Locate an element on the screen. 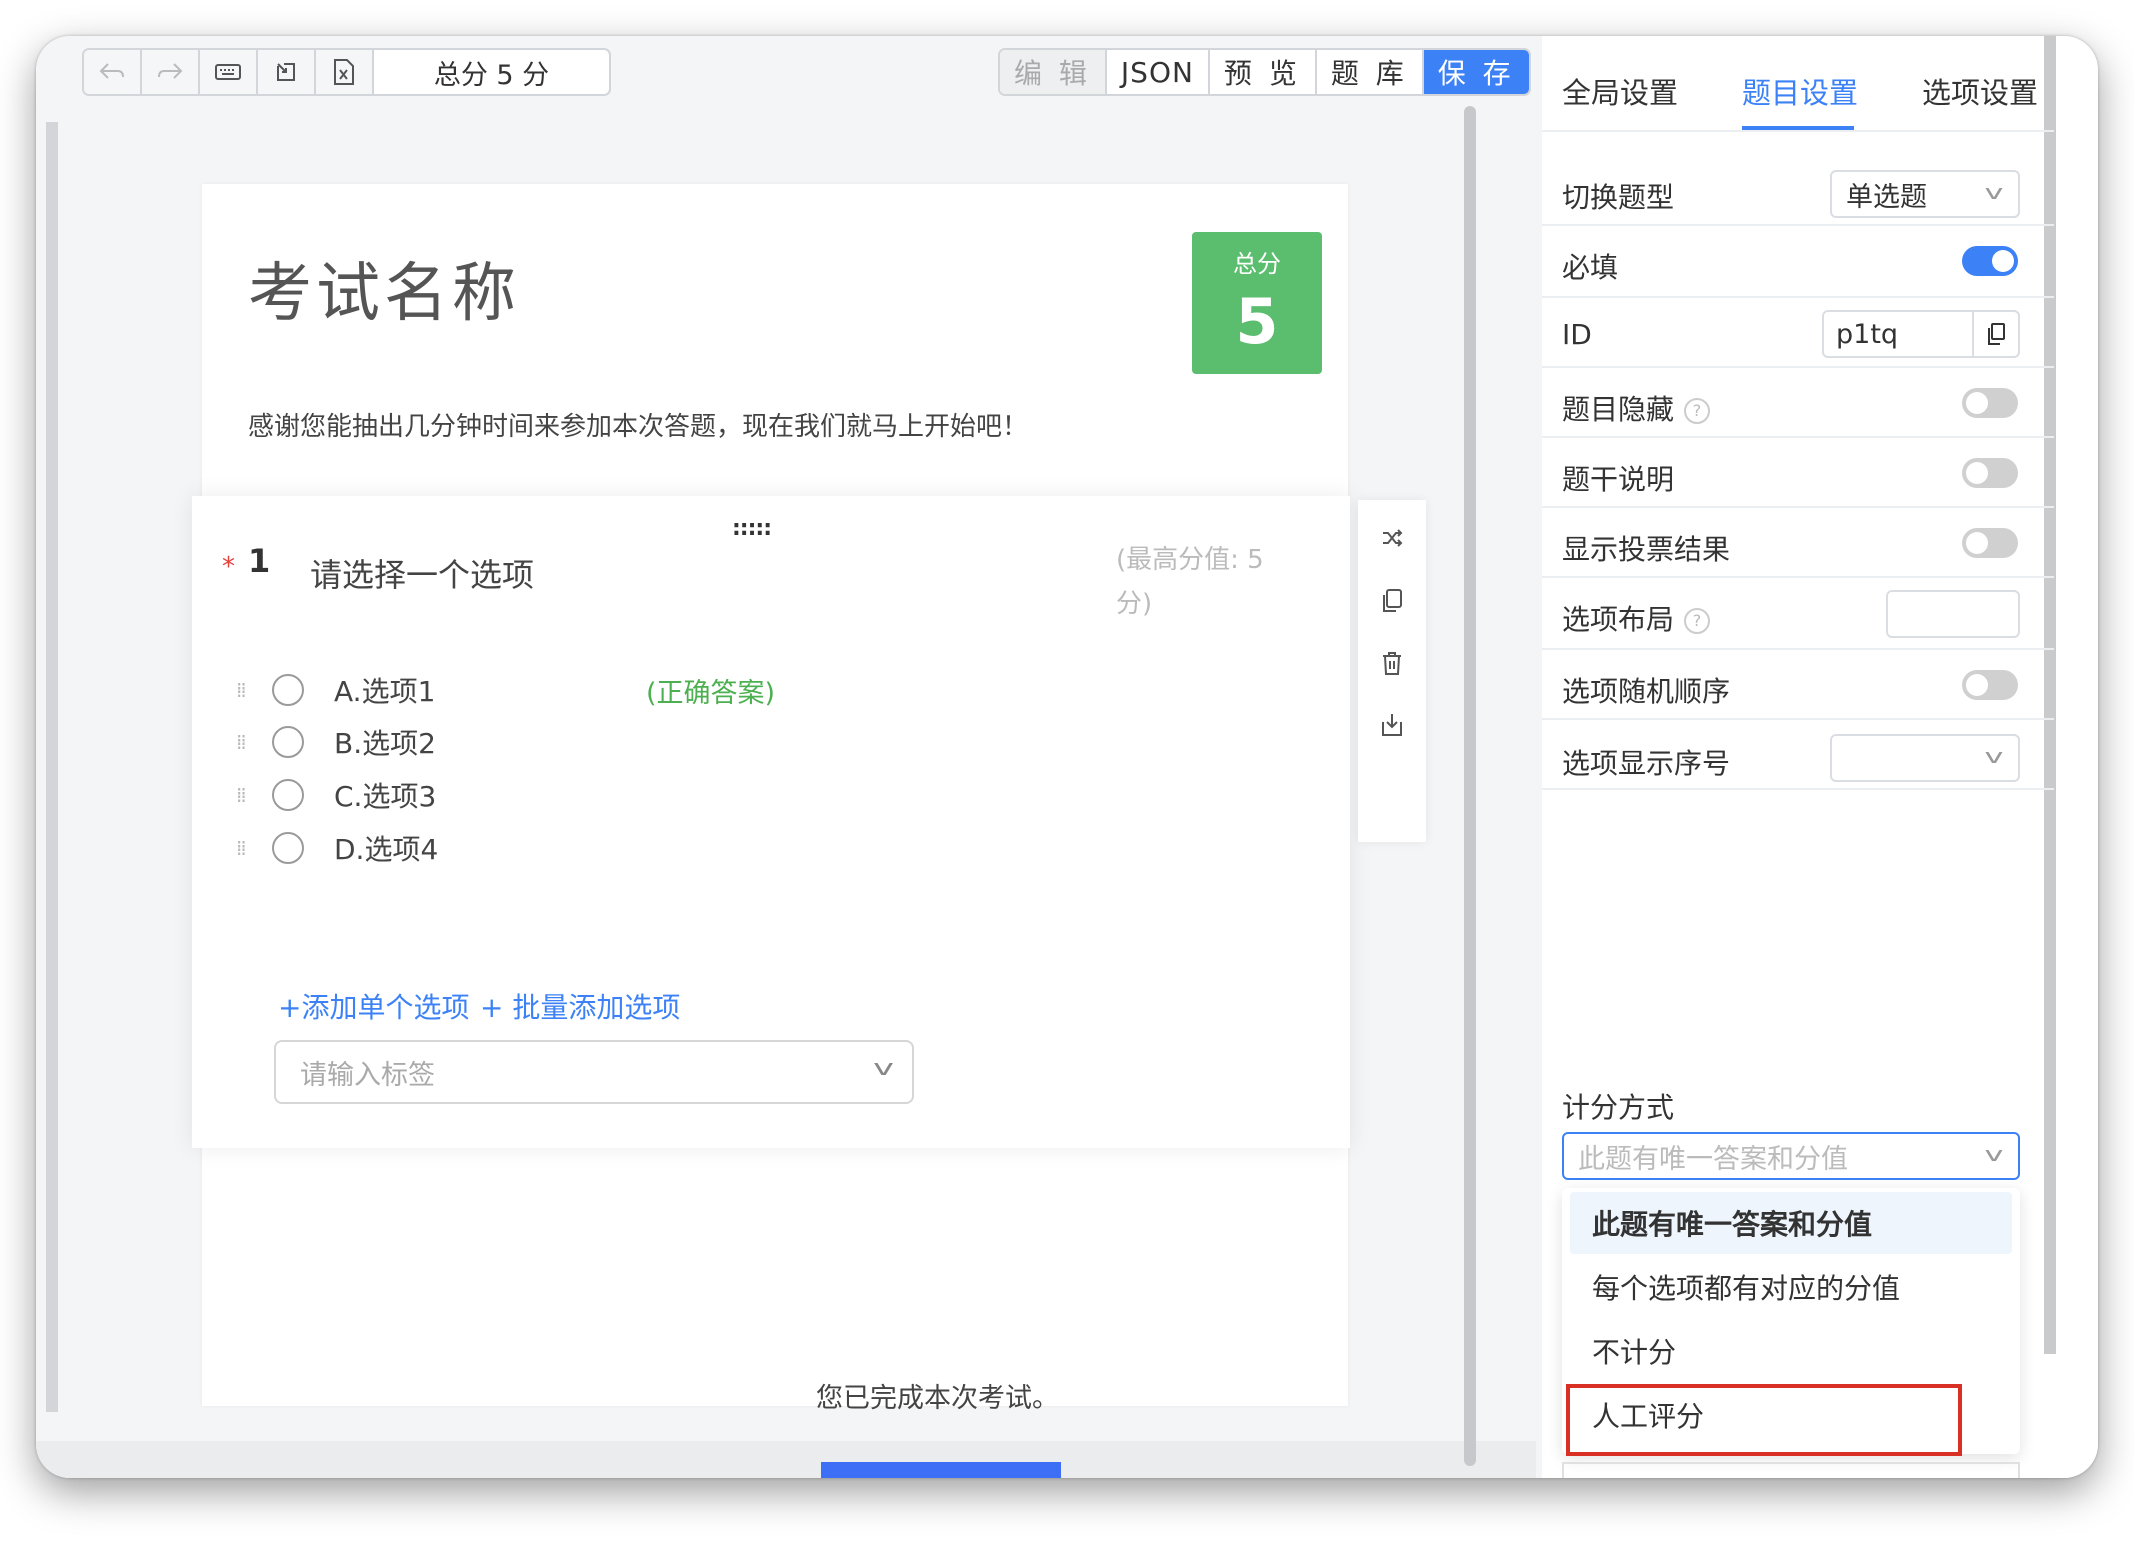  row-stem-description: 题干说明 is located at coordinates (1798, 473).